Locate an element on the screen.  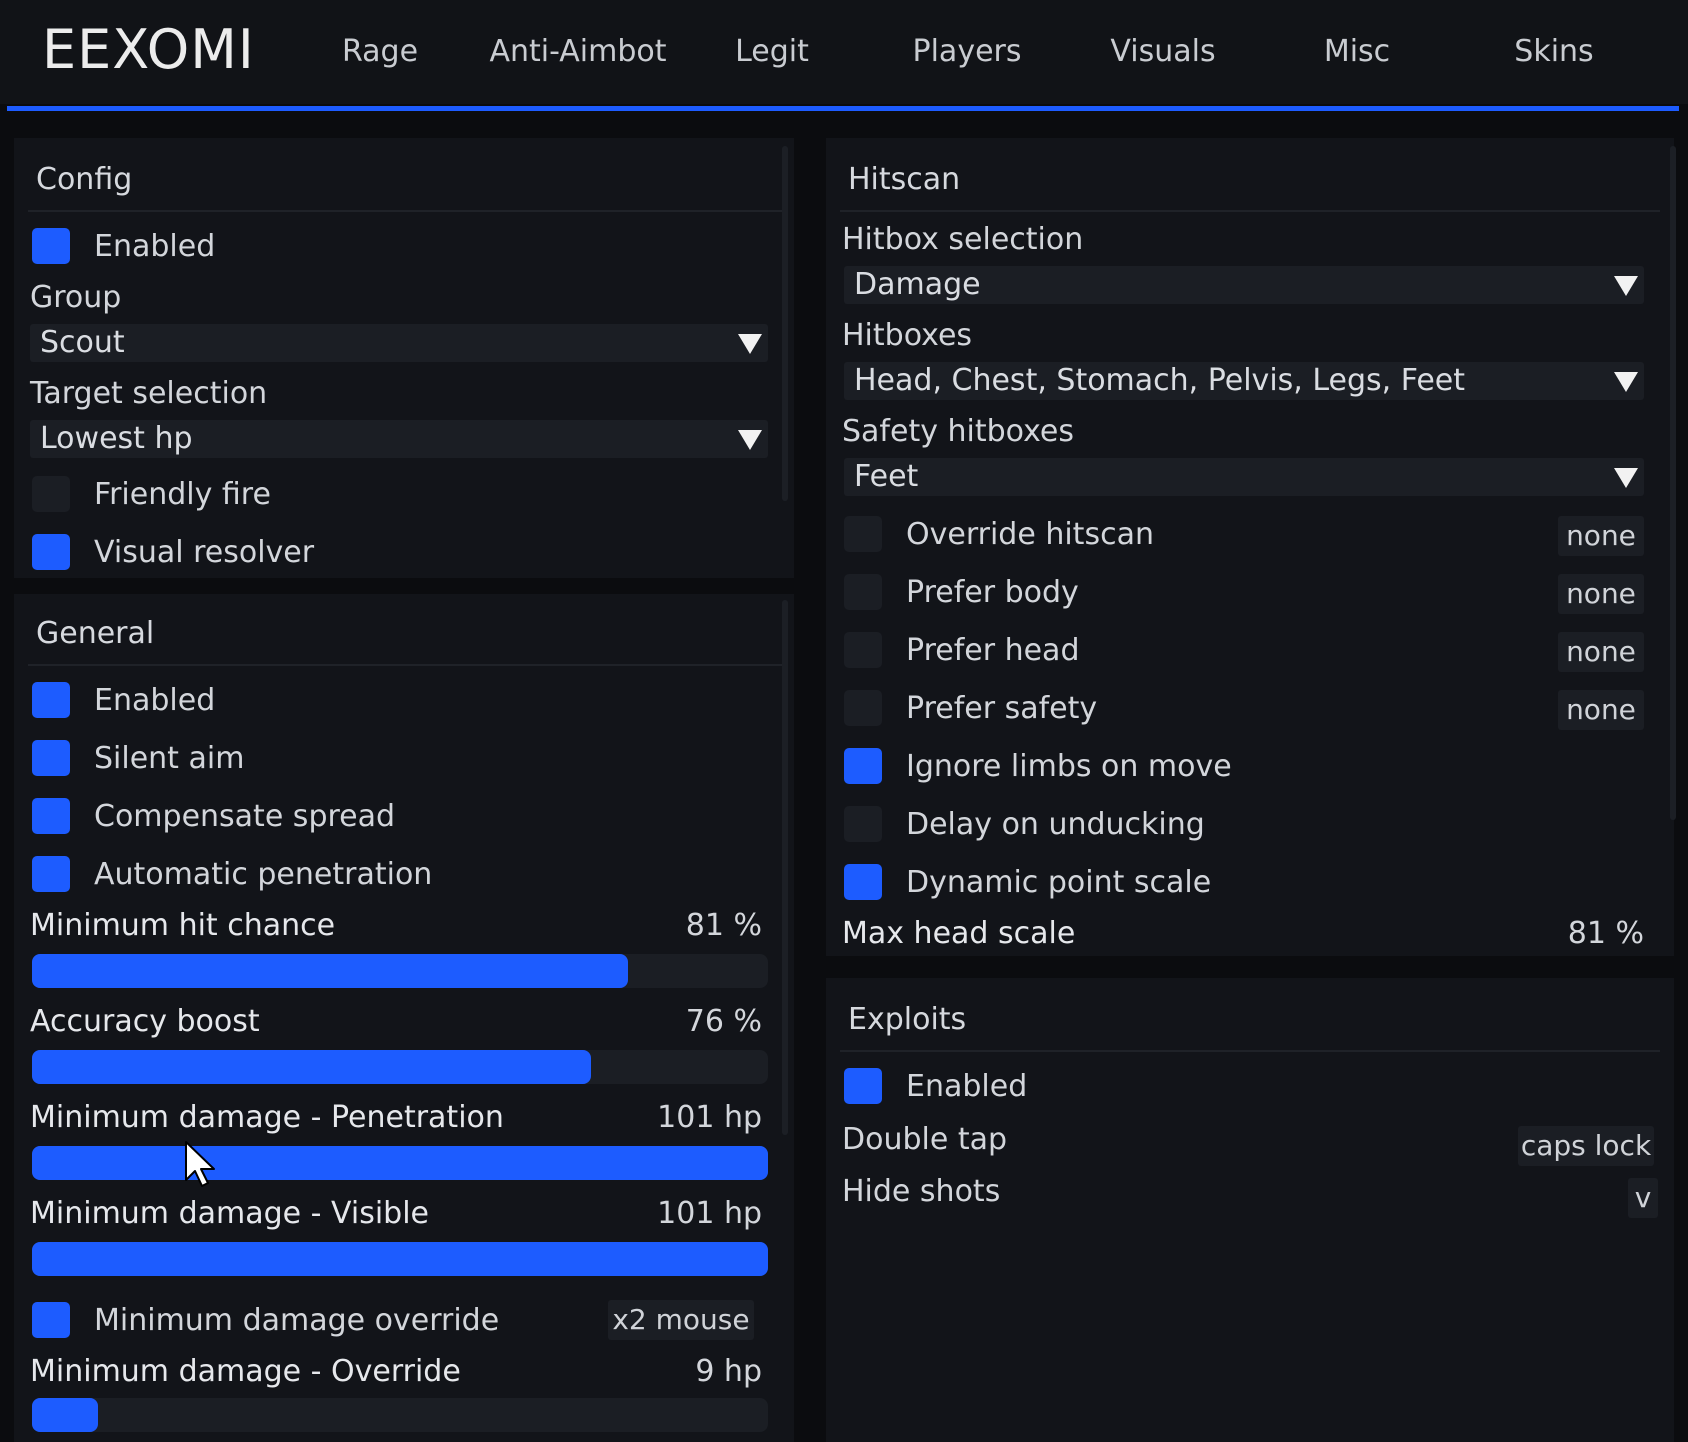
hide-shots-keybind: v is located at coordinates (1643, 1198).